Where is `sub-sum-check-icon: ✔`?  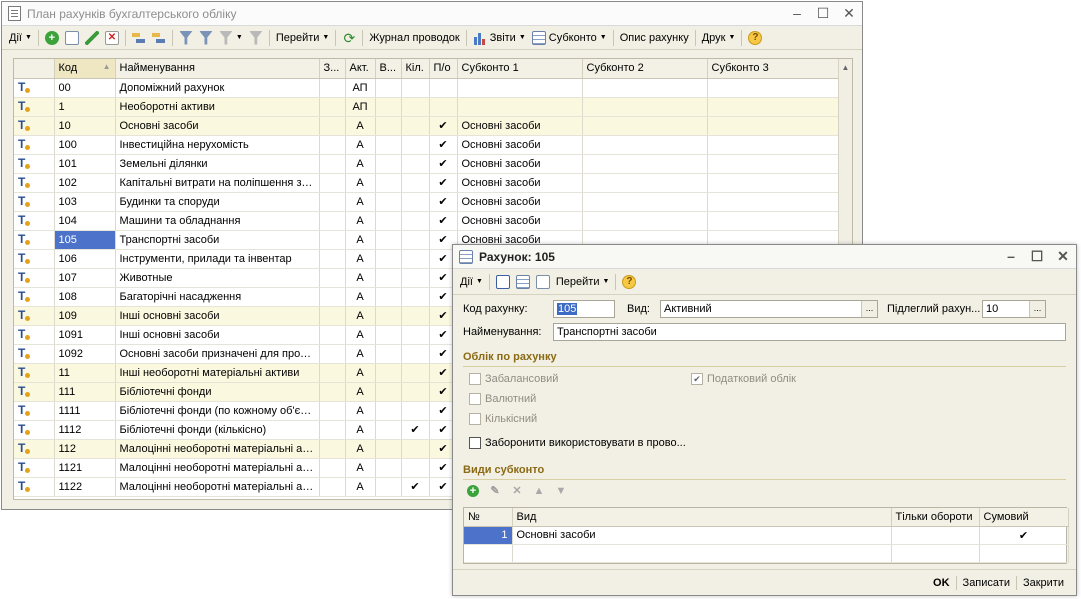
sub-sum-check-icon: ✔ is located at coordinates (1024, 535).